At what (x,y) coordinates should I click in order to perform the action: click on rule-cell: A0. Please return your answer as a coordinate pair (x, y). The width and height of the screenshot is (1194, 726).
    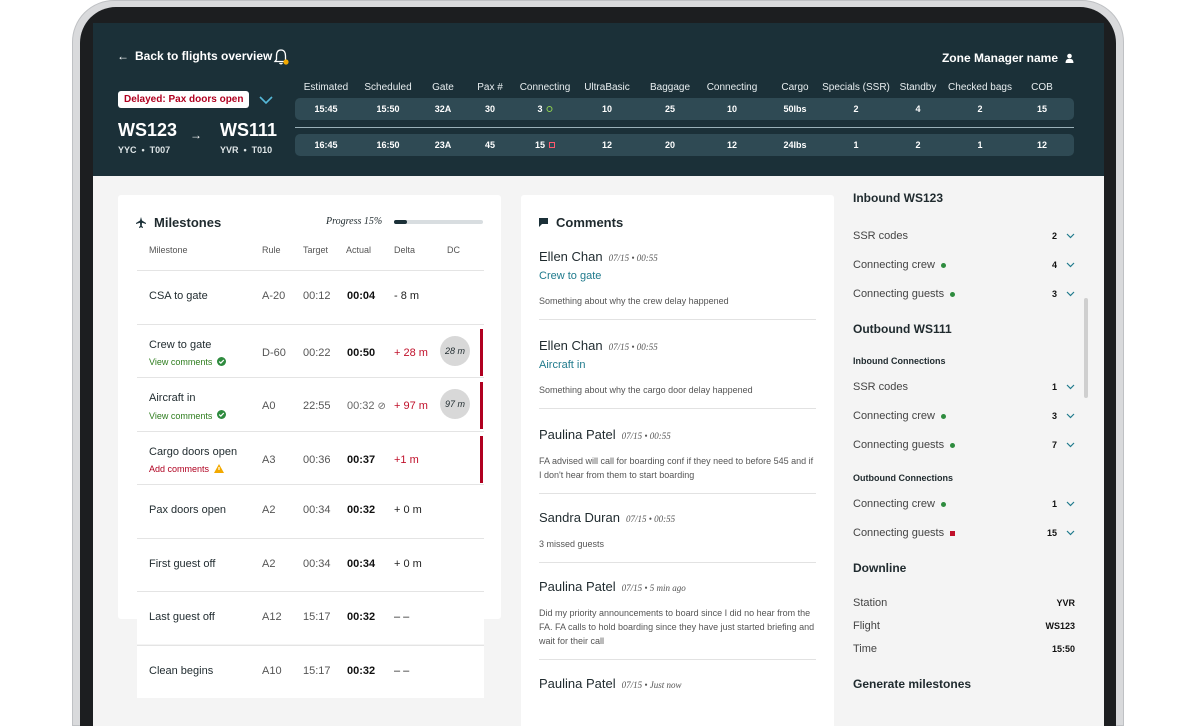
    Looking at the image, I should click on (269, 406).